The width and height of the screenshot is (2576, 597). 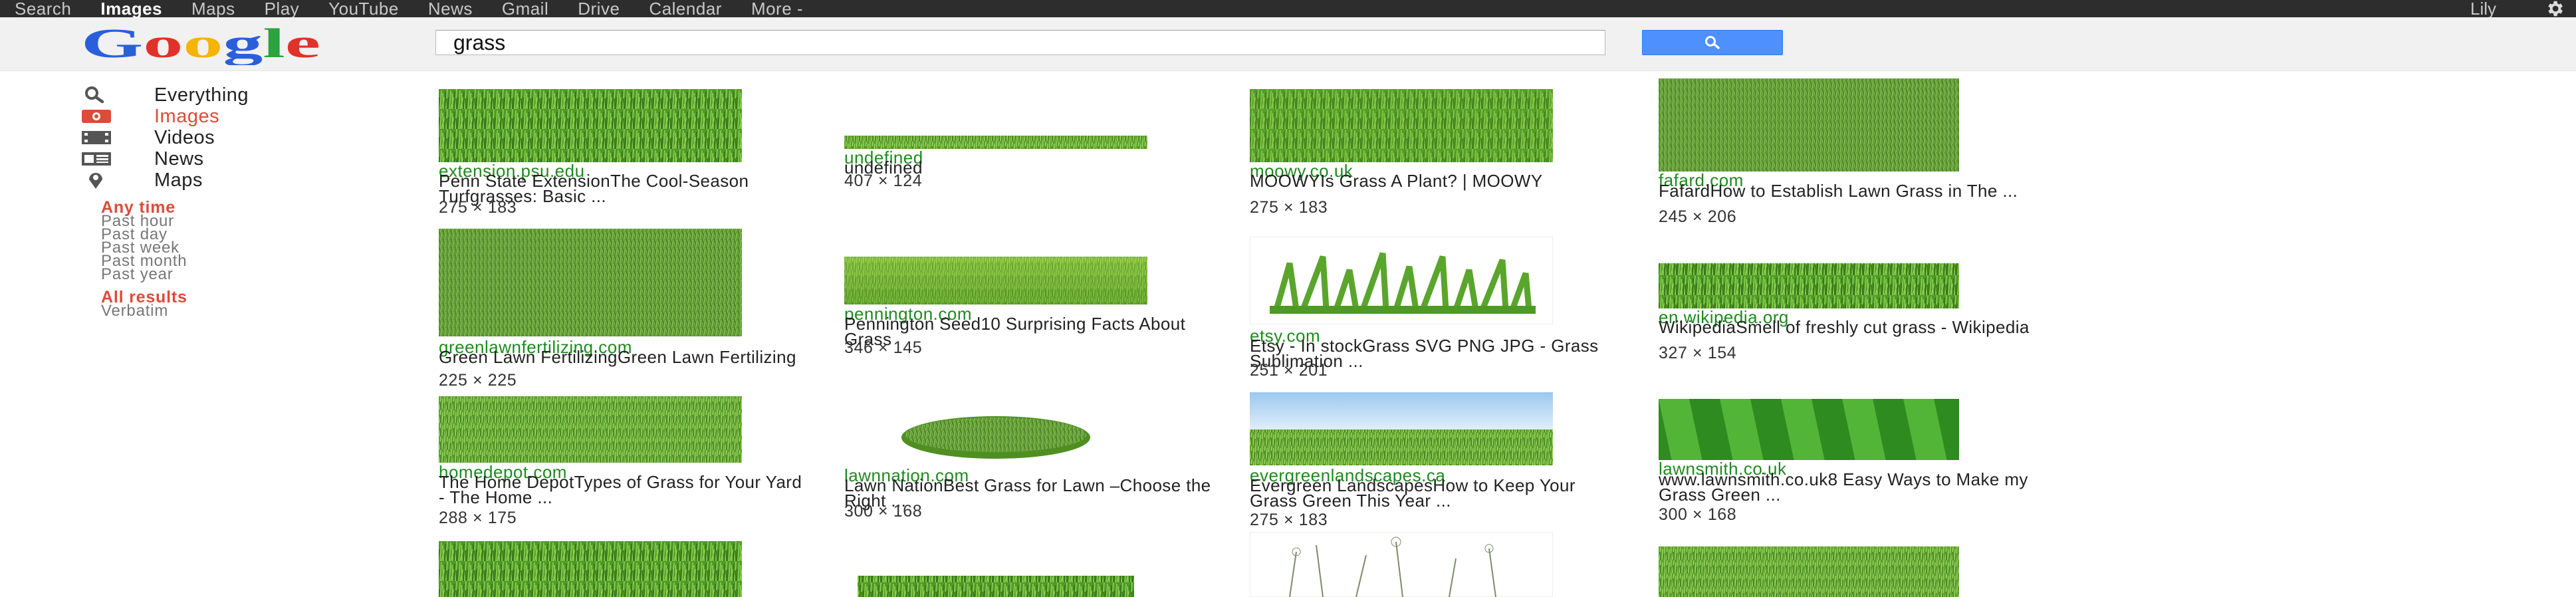 I want to click on svg-text: Google, so click(x=200, y=43).